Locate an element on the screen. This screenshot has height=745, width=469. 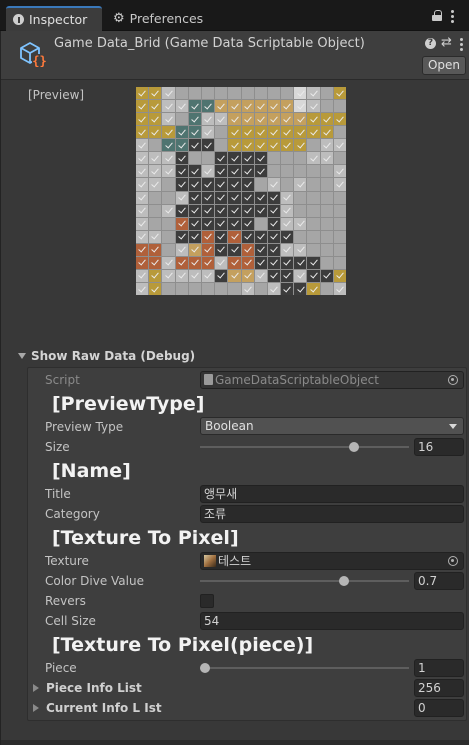
tab-inspector: Inspector is located at coordinates (54, 18).